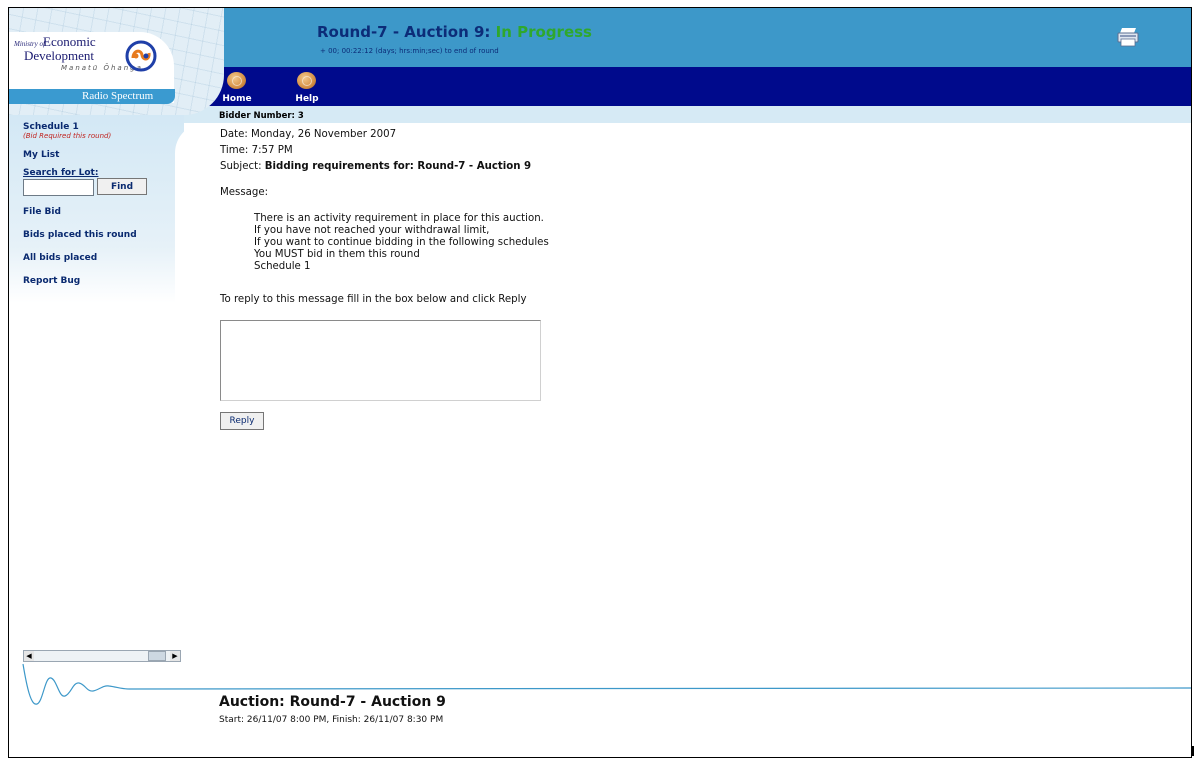  I want to click on footer-wave-graphic, so click(606, 684).